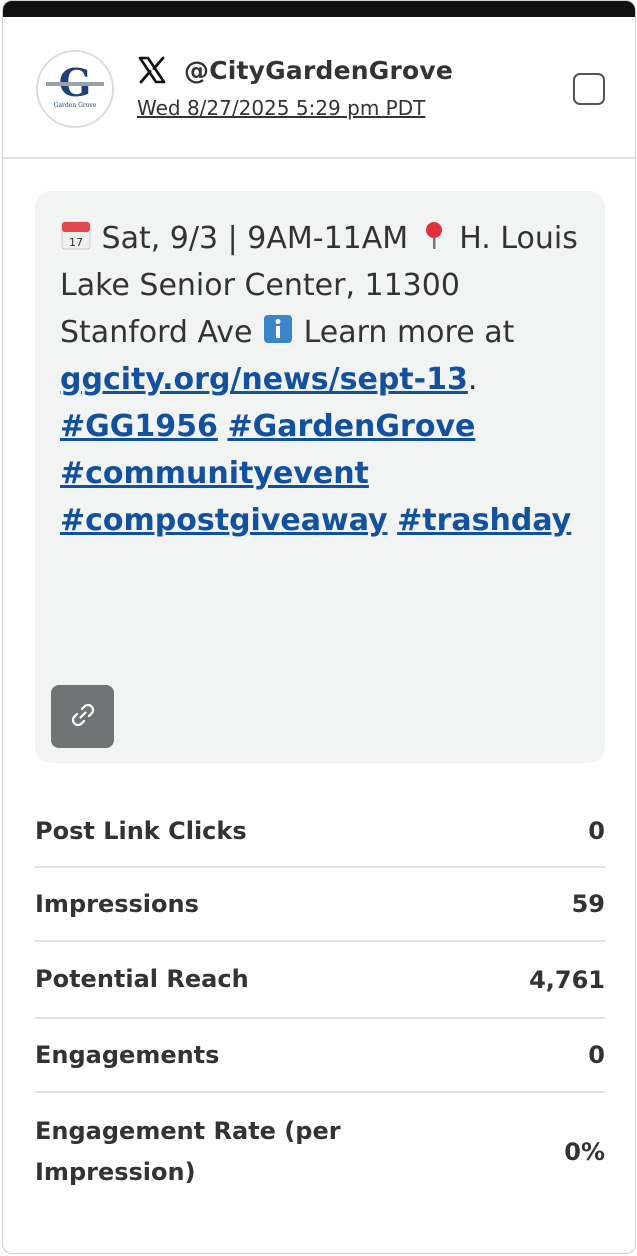 Image resolution: width=637 pixels, height=1256 pixels. What do you see at coordinates (320, 832) in the screenshot?
I see `metric-row-link-clicks: Post Link Clicks 0` at bounding box center [320, 832].